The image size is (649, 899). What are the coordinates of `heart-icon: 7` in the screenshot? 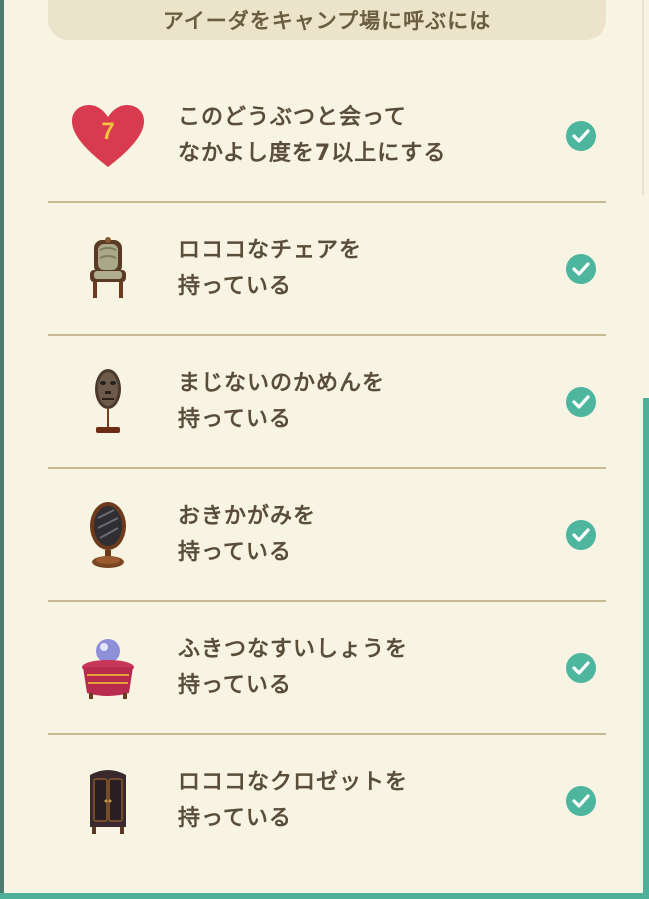 It's located at (108, 136).